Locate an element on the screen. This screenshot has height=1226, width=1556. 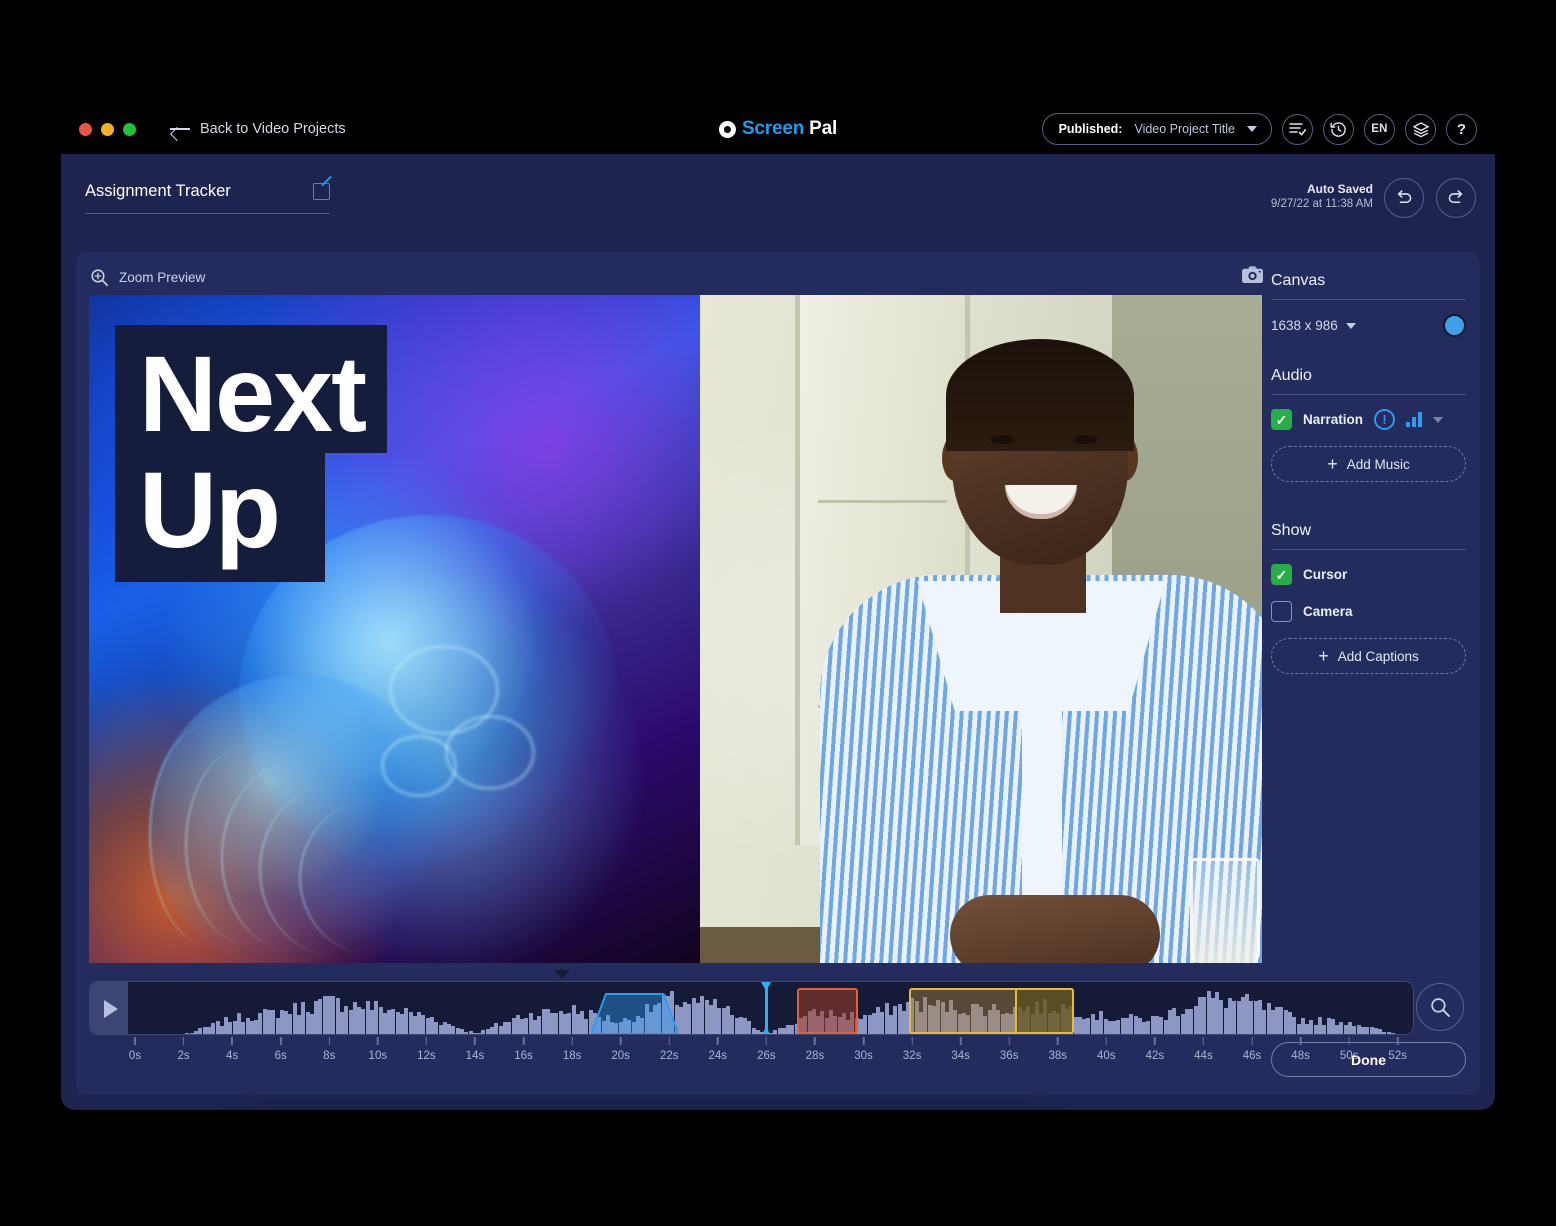
camera-label: Camera is located at coordinates (1328, 611).